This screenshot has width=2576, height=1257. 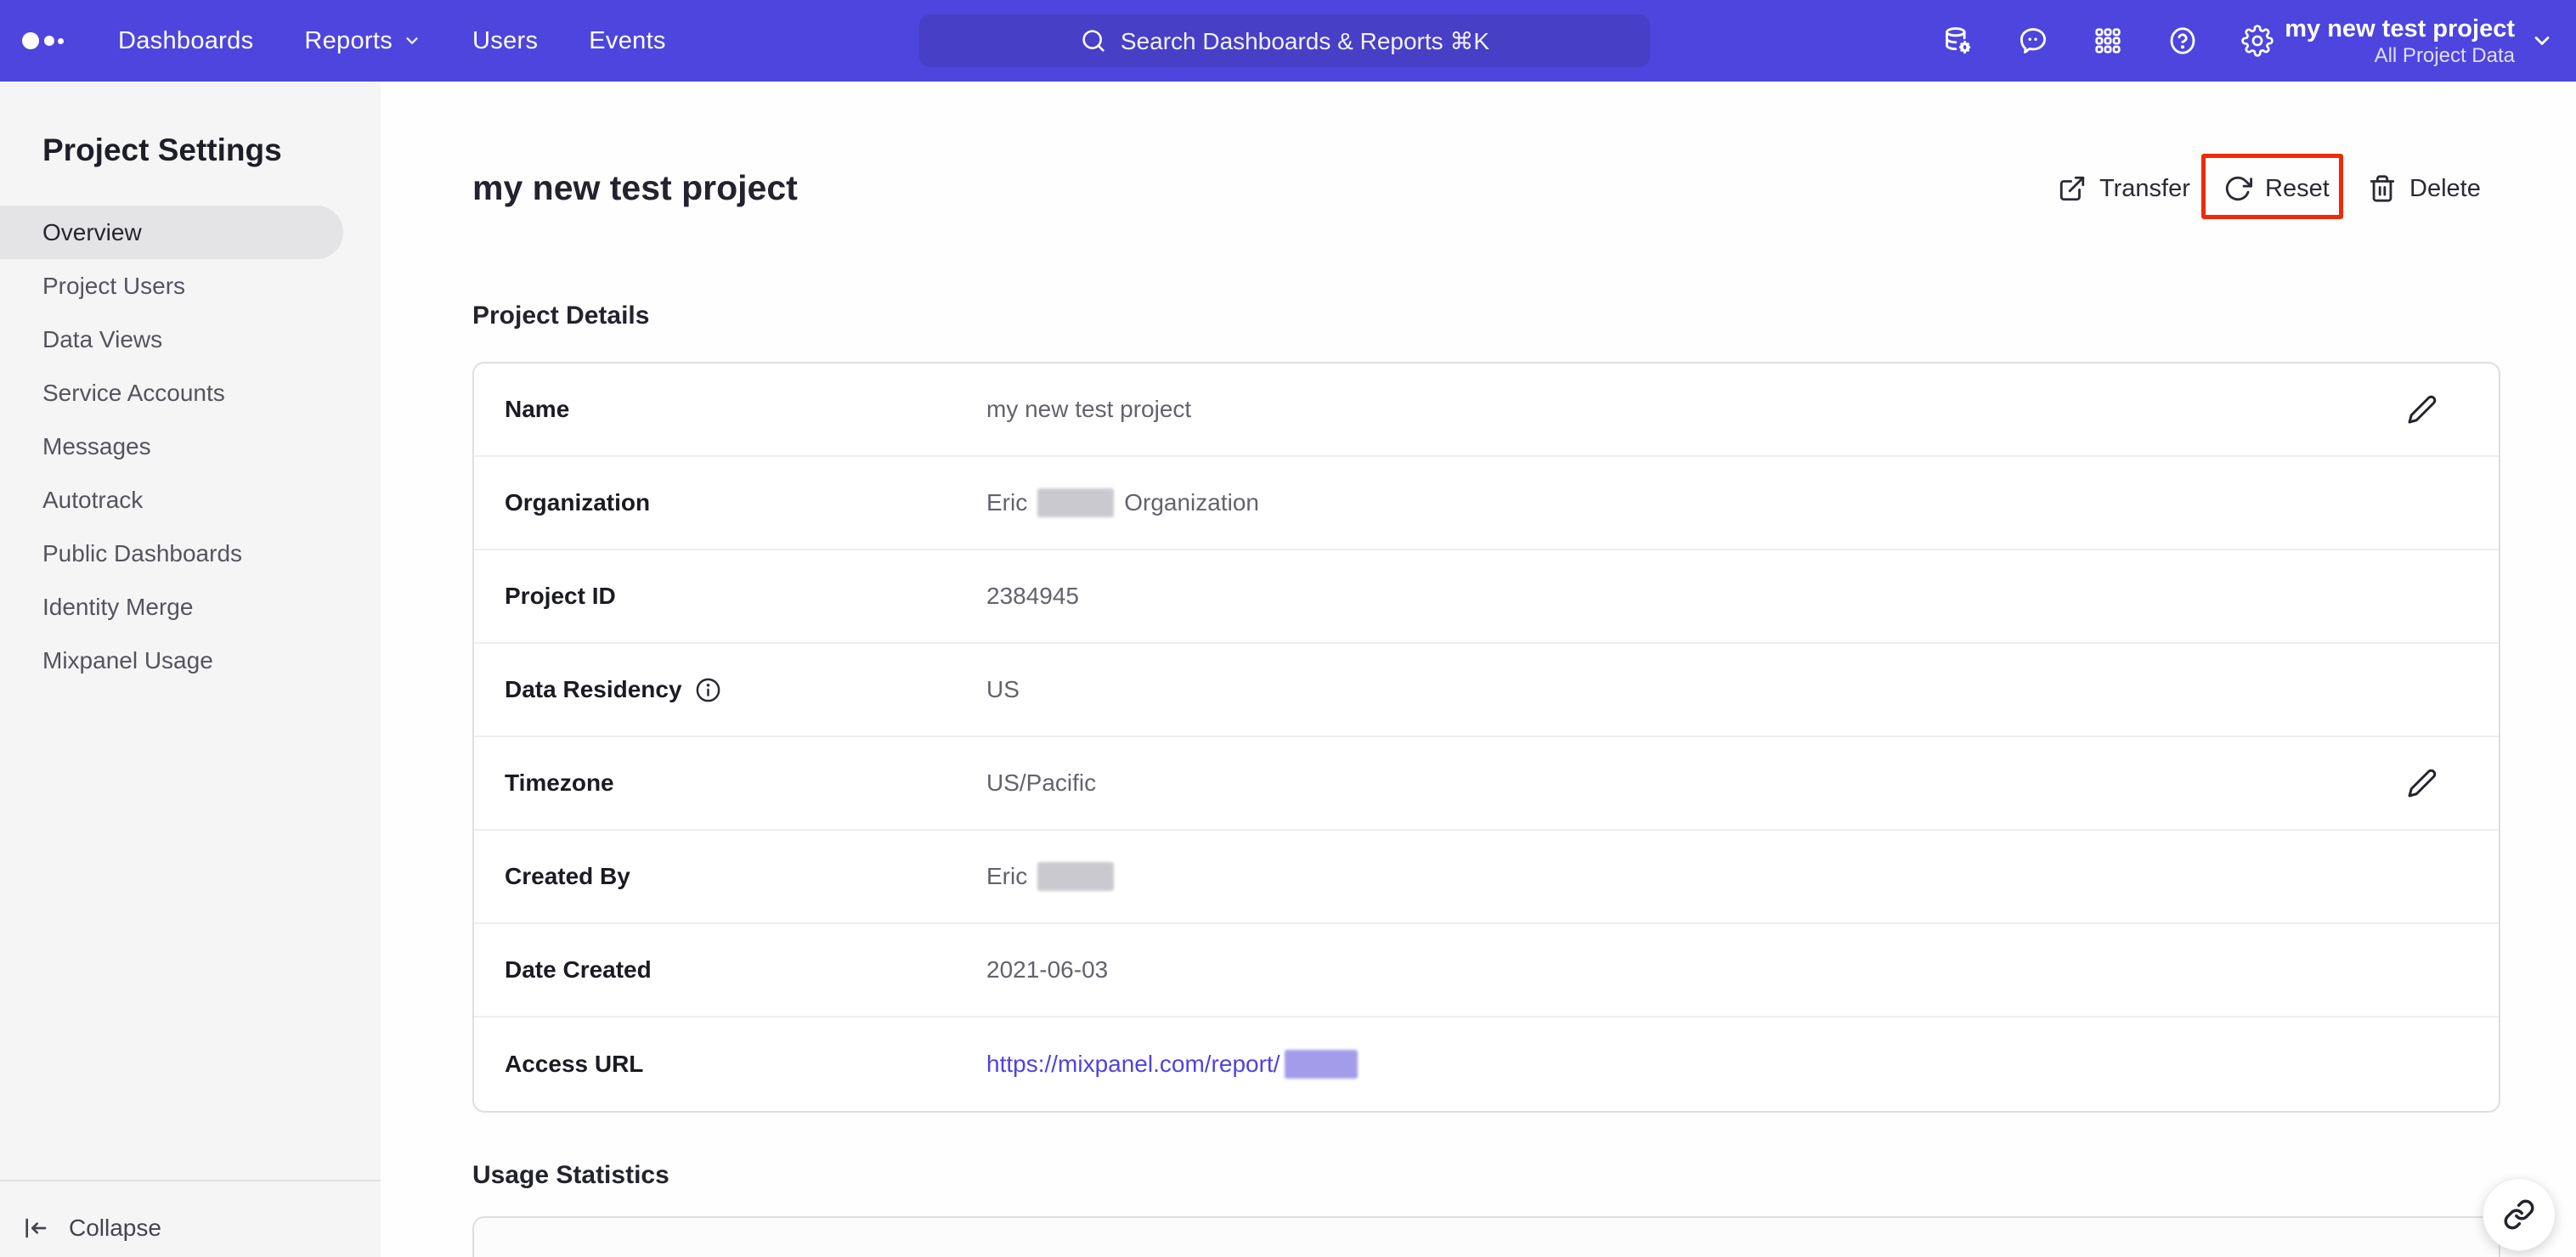 I want to click on nav-users: Users, so click(x=505, y=41).